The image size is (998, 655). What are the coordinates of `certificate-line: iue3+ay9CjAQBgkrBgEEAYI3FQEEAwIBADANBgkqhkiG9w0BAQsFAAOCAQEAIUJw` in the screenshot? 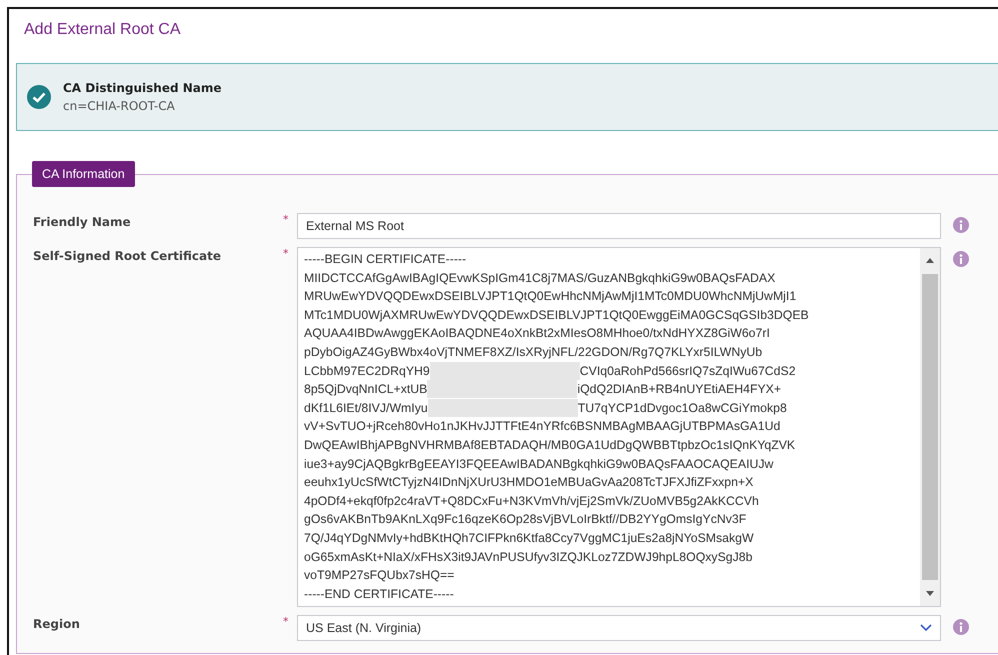 It's located at (539, 464).